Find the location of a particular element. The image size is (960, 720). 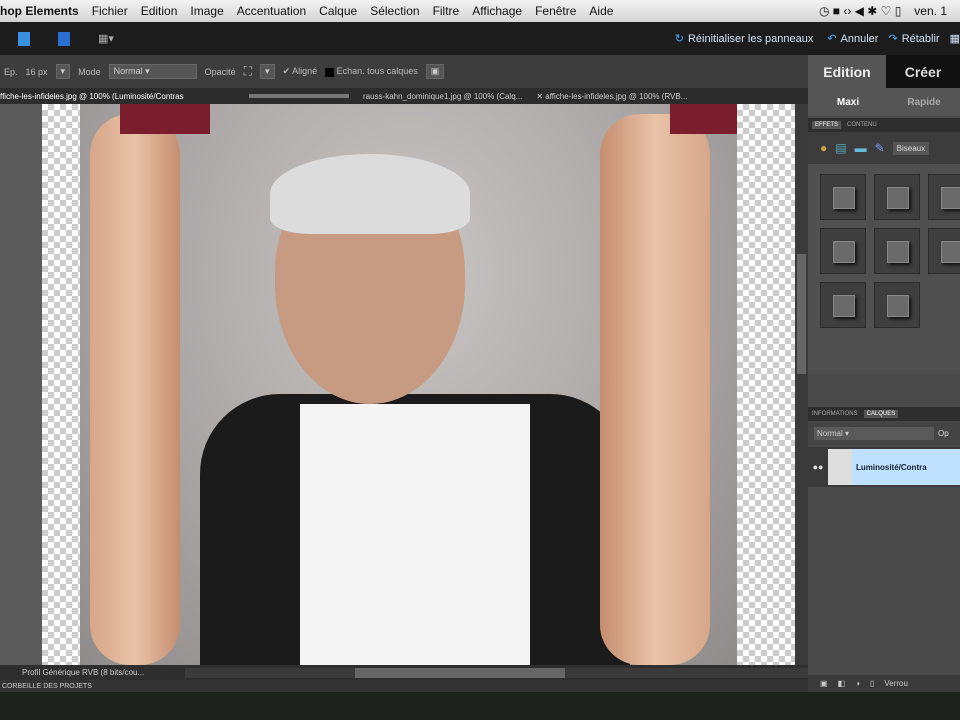

menu-aide: Aide is located at coordinates (601, 11).